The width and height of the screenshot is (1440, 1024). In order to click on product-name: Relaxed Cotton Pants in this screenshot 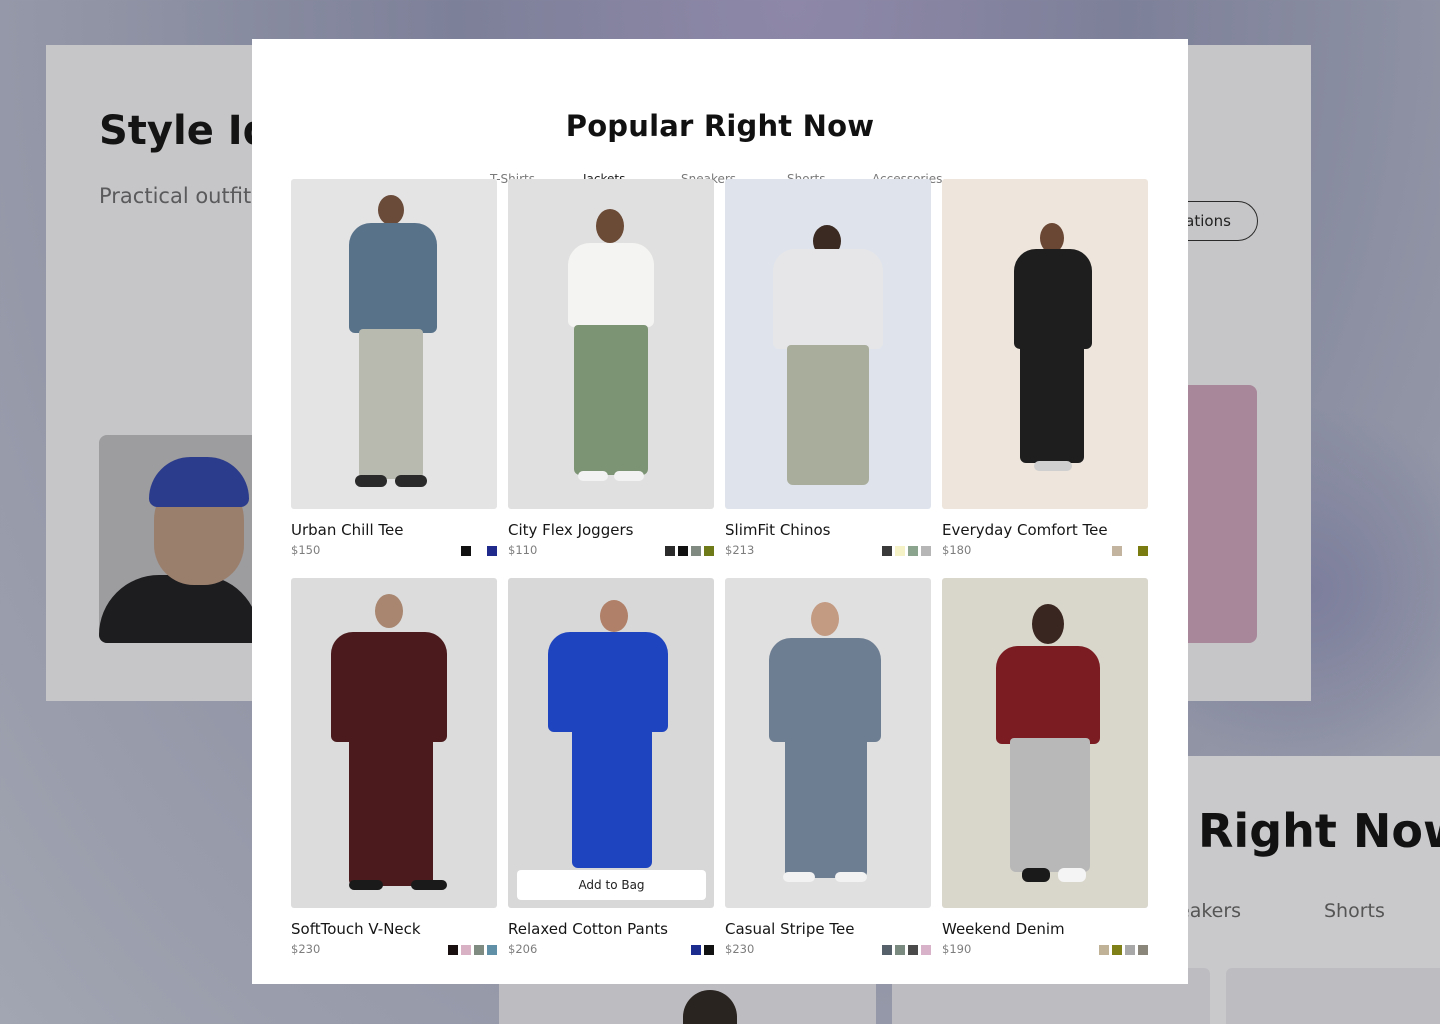, I will do `click(588, 929)`.